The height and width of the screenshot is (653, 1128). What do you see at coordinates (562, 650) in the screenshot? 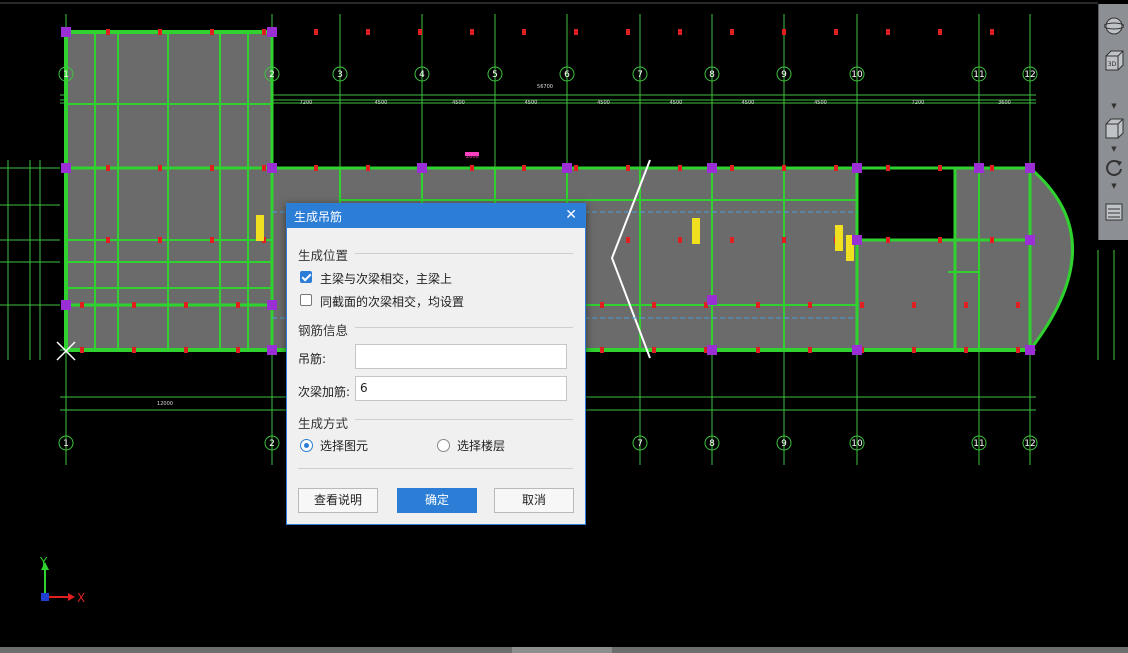
I see `scrollbar-thumb` at bounding box center [562, 650].